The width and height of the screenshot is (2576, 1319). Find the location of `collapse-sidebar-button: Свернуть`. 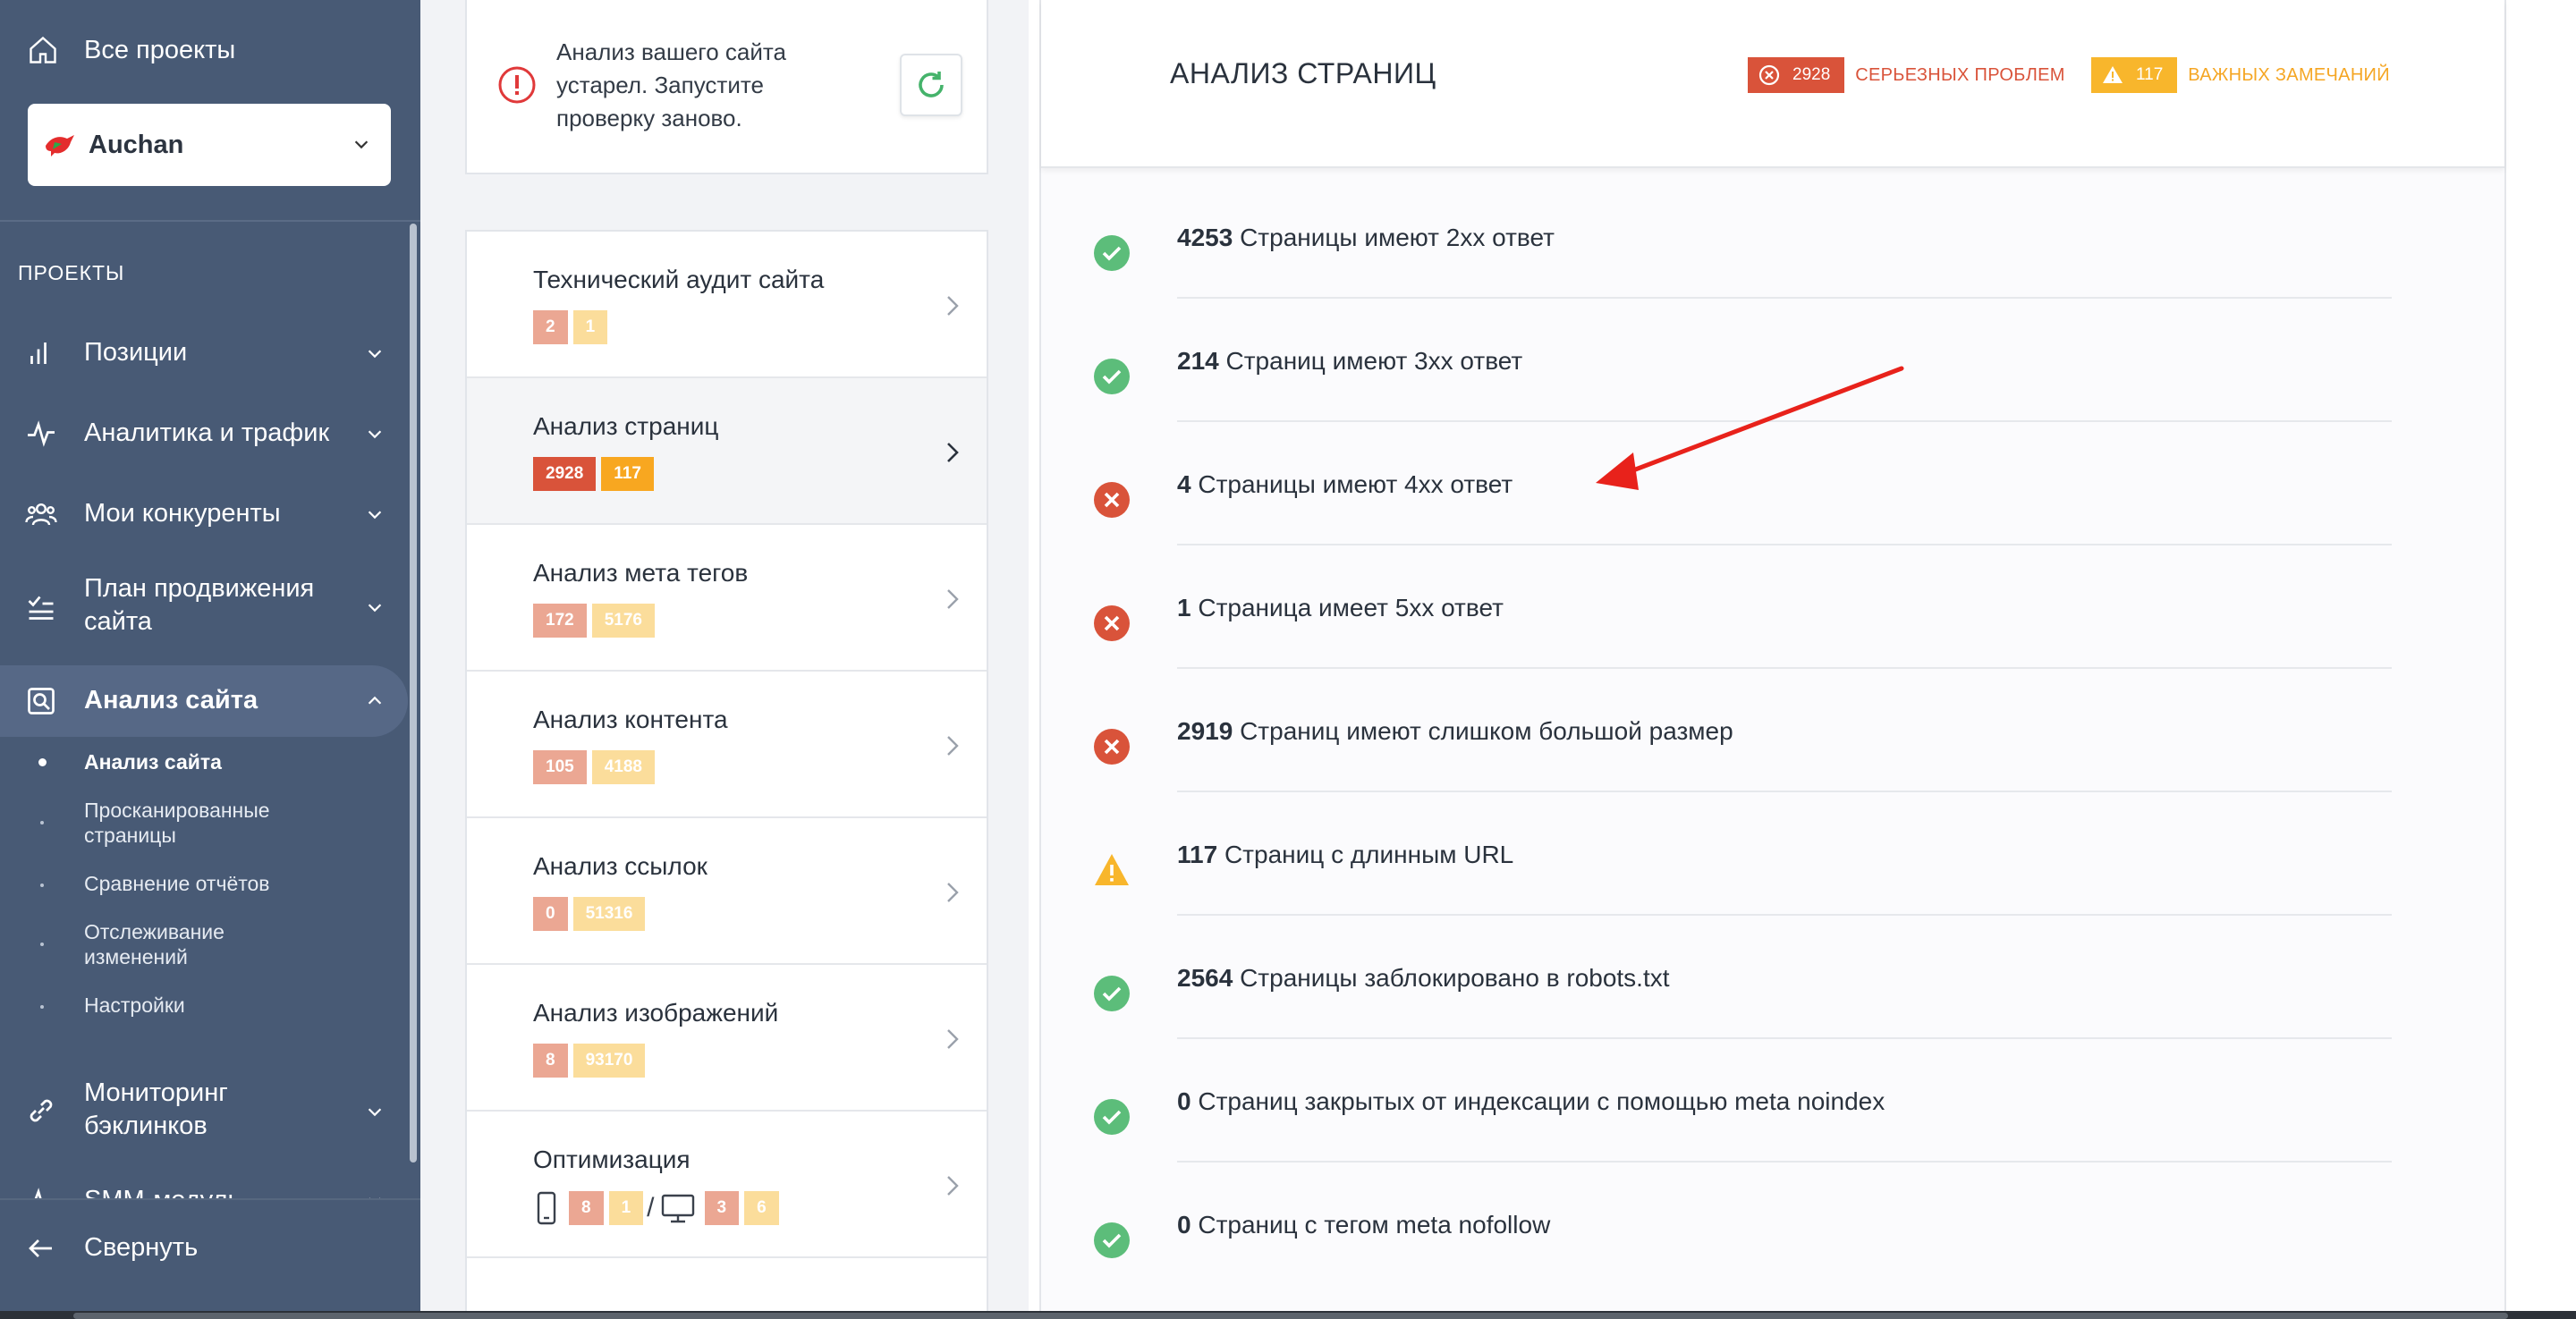

collapse-sidebar-button: Свернуть is located at coordinates (204, 1248).